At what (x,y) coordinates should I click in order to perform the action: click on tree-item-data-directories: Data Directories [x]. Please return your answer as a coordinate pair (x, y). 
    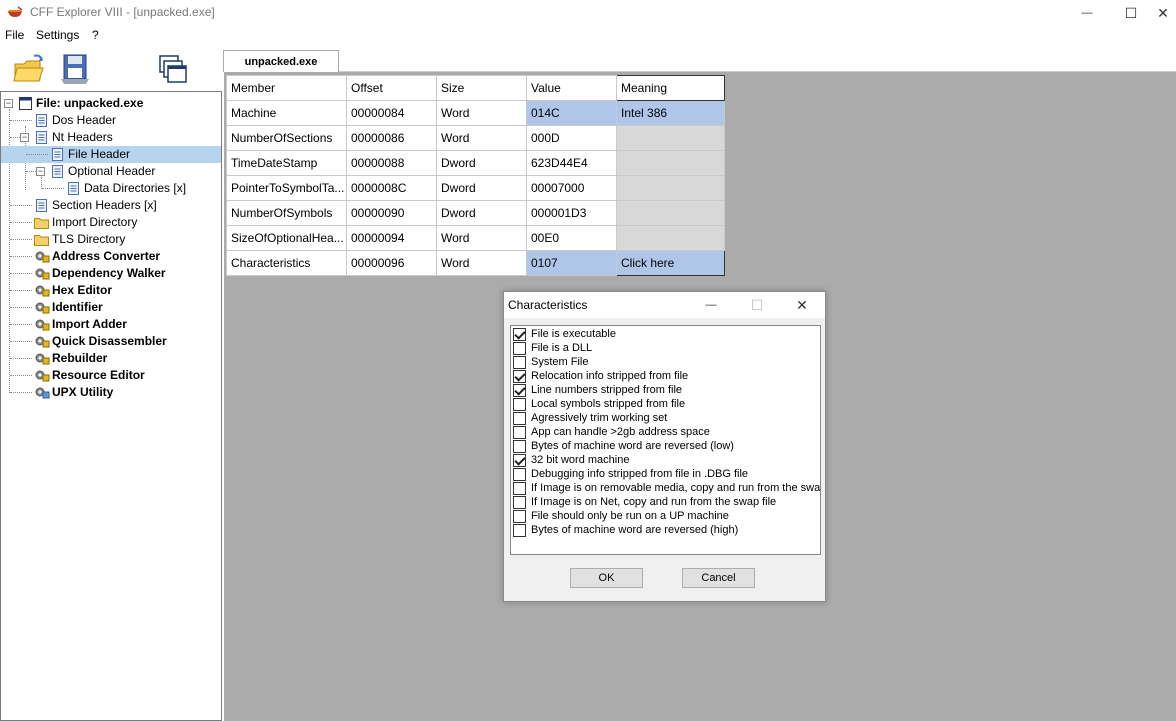
    Looking at the image, I should click on (111, 188).